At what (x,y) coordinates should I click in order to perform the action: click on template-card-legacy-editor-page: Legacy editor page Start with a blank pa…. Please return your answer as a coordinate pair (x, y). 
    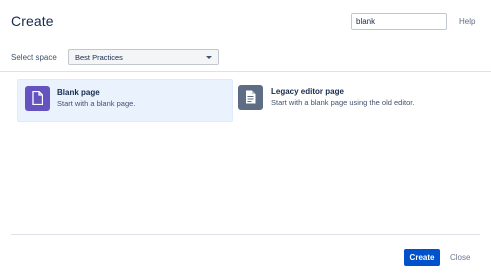
    Looking at the image, I should click on (349, 100).